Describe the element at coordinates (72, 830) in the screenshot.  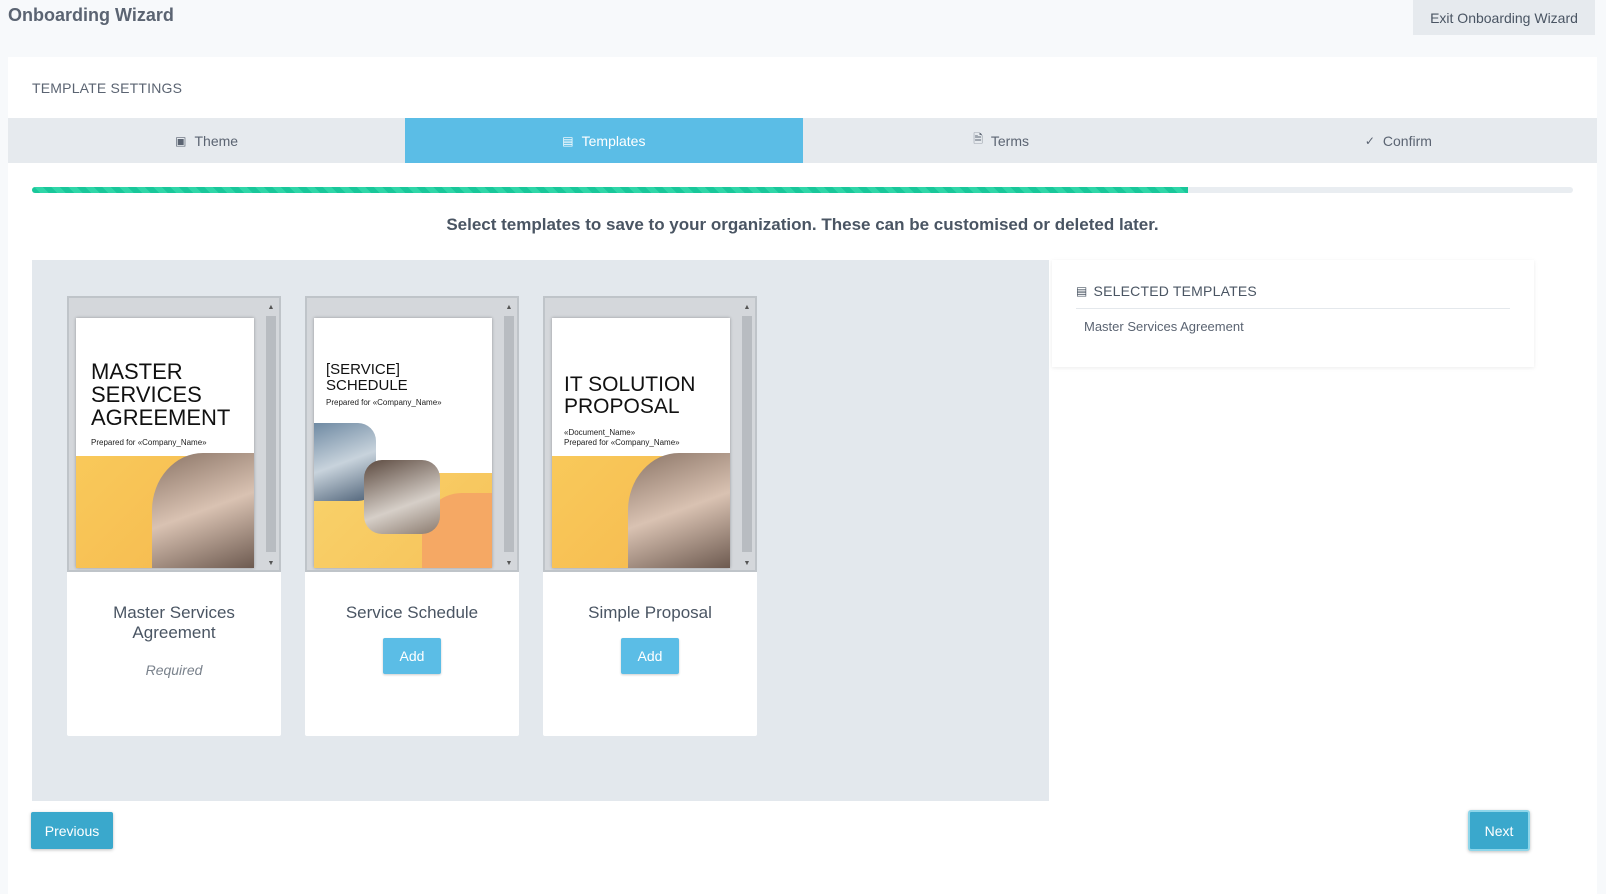
I see `previous-button: Previous` at that location.